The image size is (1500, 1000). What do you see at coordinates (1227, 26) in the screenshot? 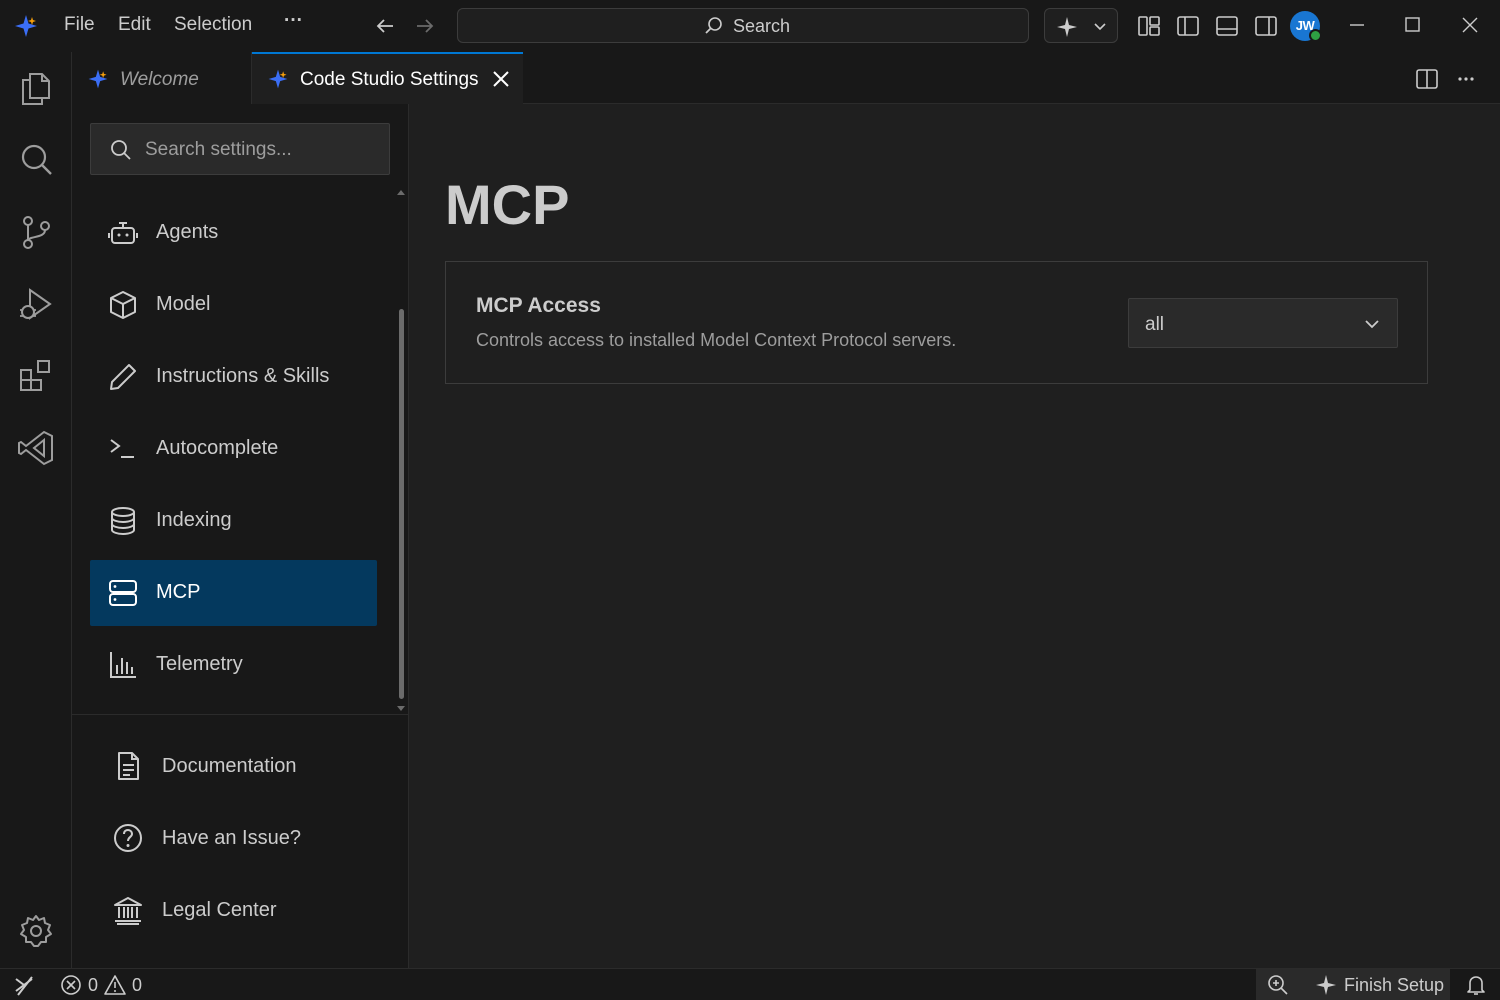
I see `toggle-panel-icon` at bounding box center [1227, 26].